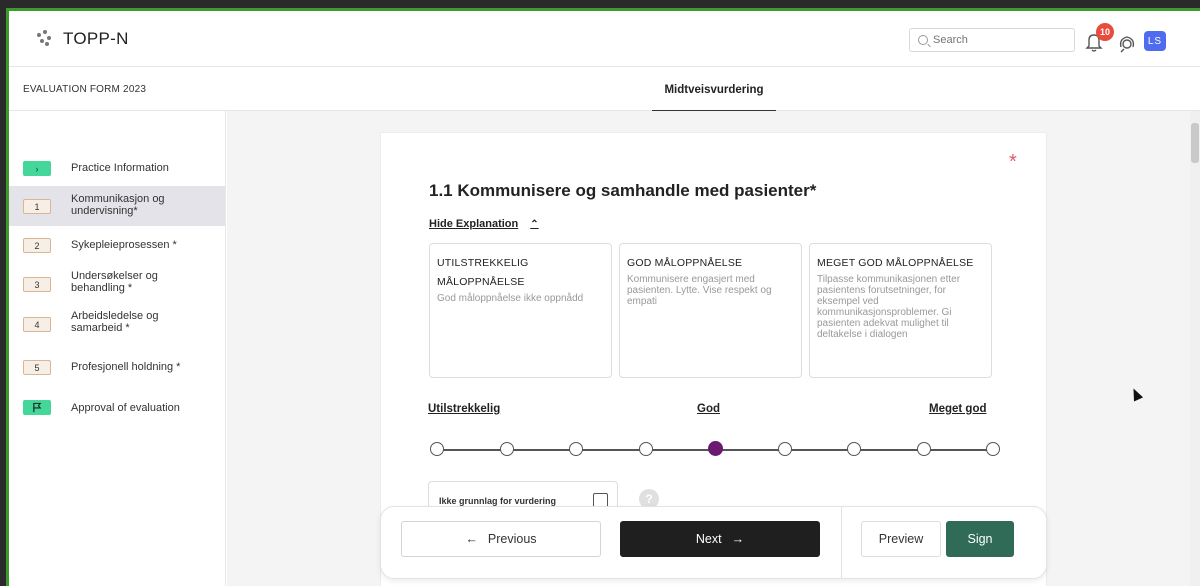 This screenshot has width=1200, height=586. Describe the element at coordinates (685, 263) in the screenshot. I see `explanation-heading: GOD MÅLOPPNÅELSE` at that location.